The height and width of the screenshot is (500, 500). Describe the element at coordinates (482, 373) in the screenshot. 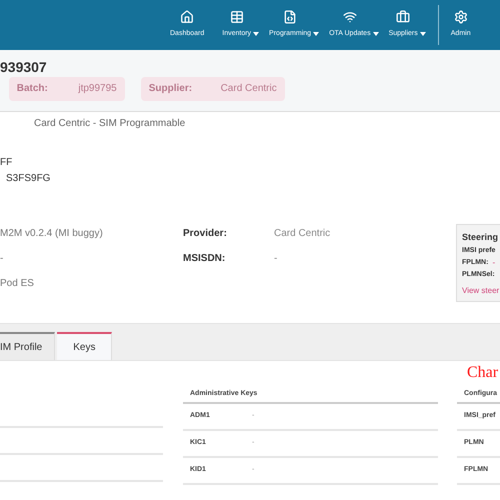

I see `overlay-text: Char` at that location.